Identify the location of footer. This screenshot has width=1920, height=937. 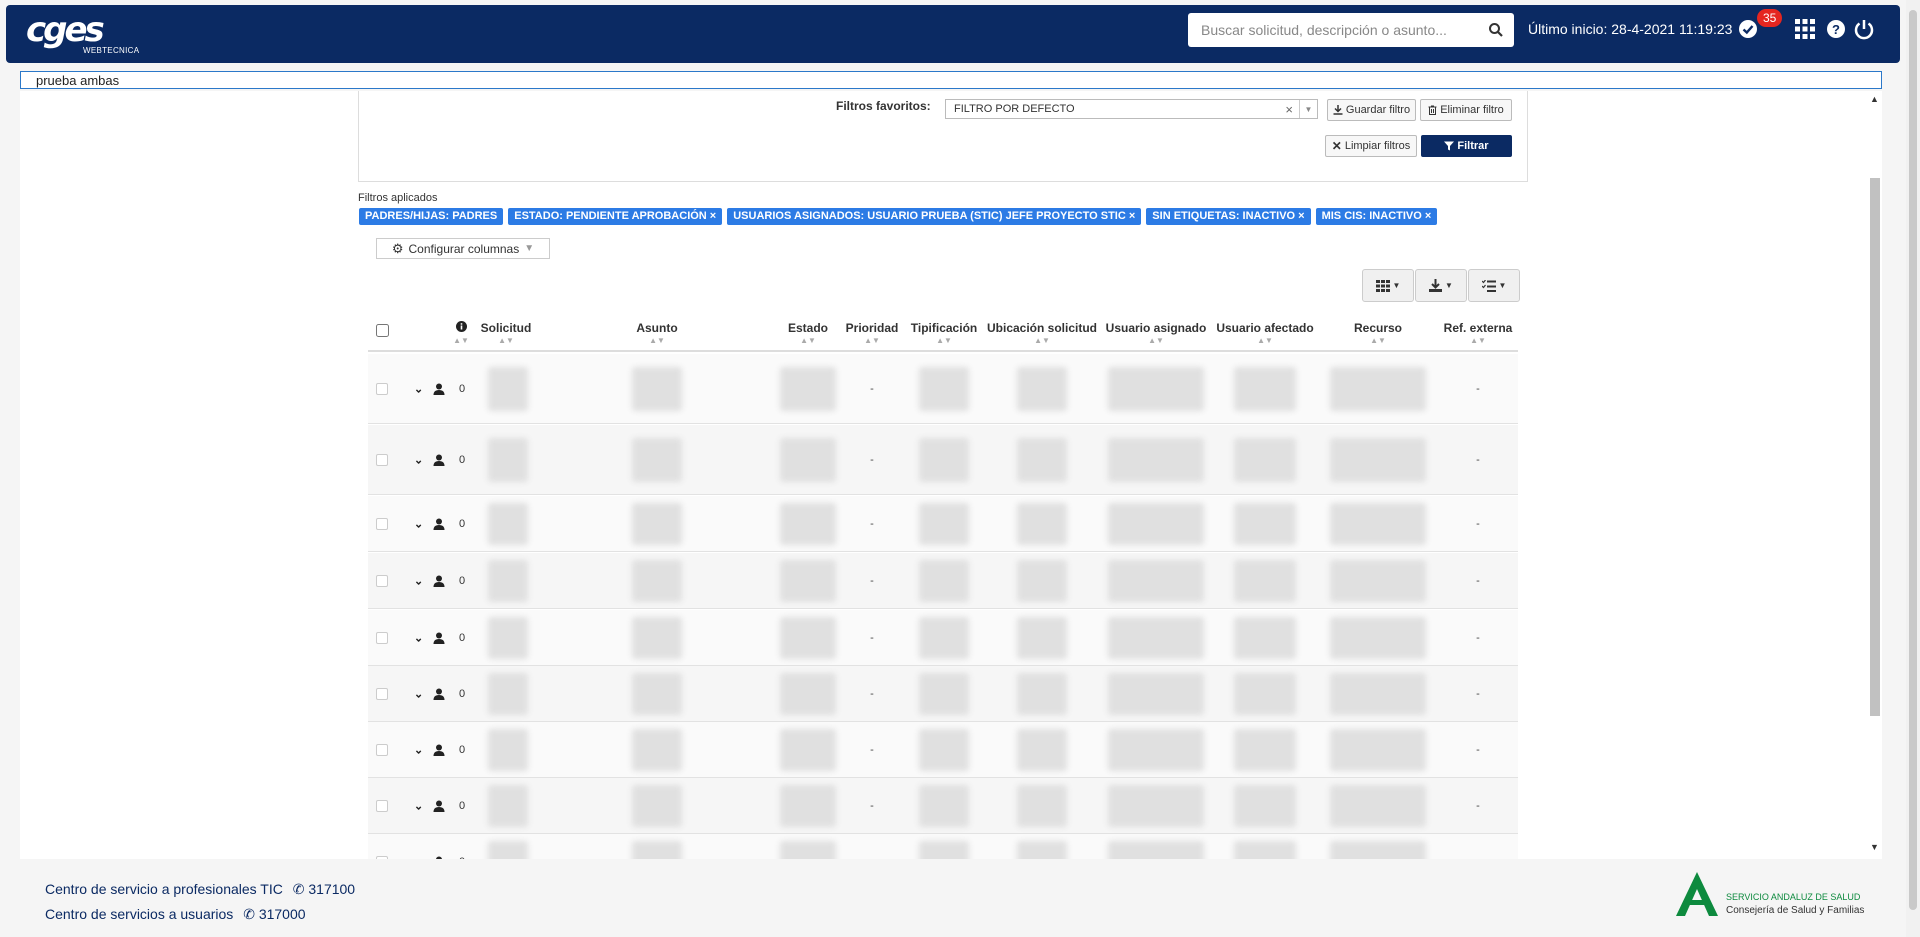
(953, 898).